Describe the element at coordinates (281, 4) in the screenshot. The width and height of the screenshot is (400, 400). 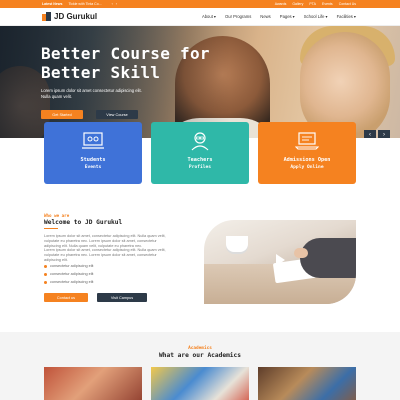
I see `toplink-awards: Awards` at that location.